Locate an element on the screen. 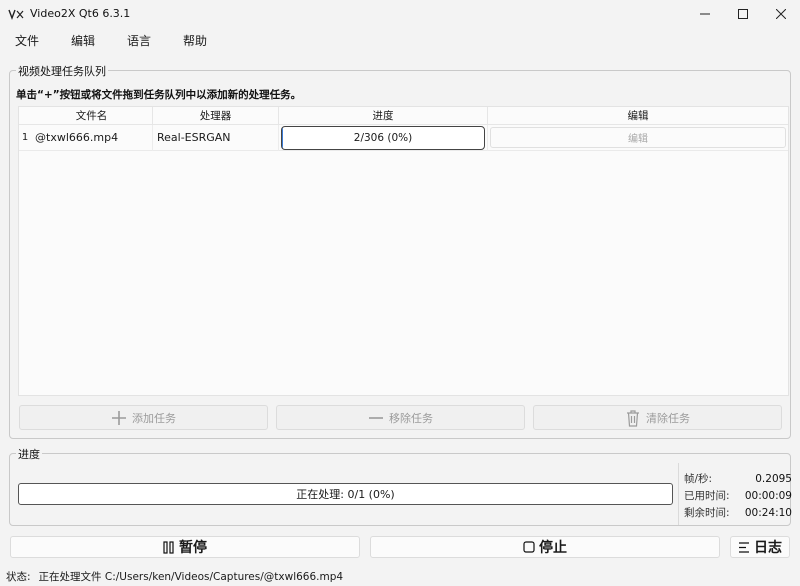  window-controls is located at coordinates (743, 13).